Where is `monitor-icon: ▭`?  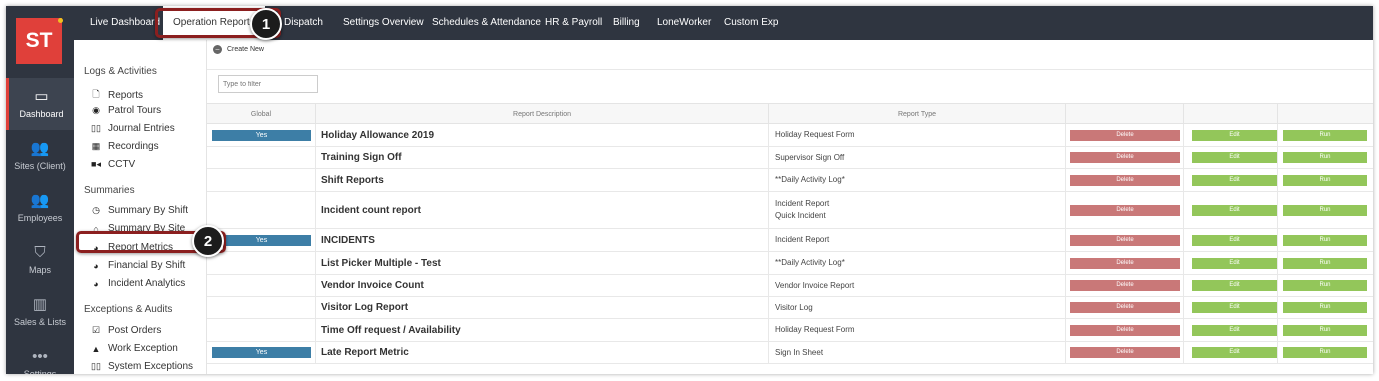 monitor-icon: ▭ is located at coordinates (41, 96).